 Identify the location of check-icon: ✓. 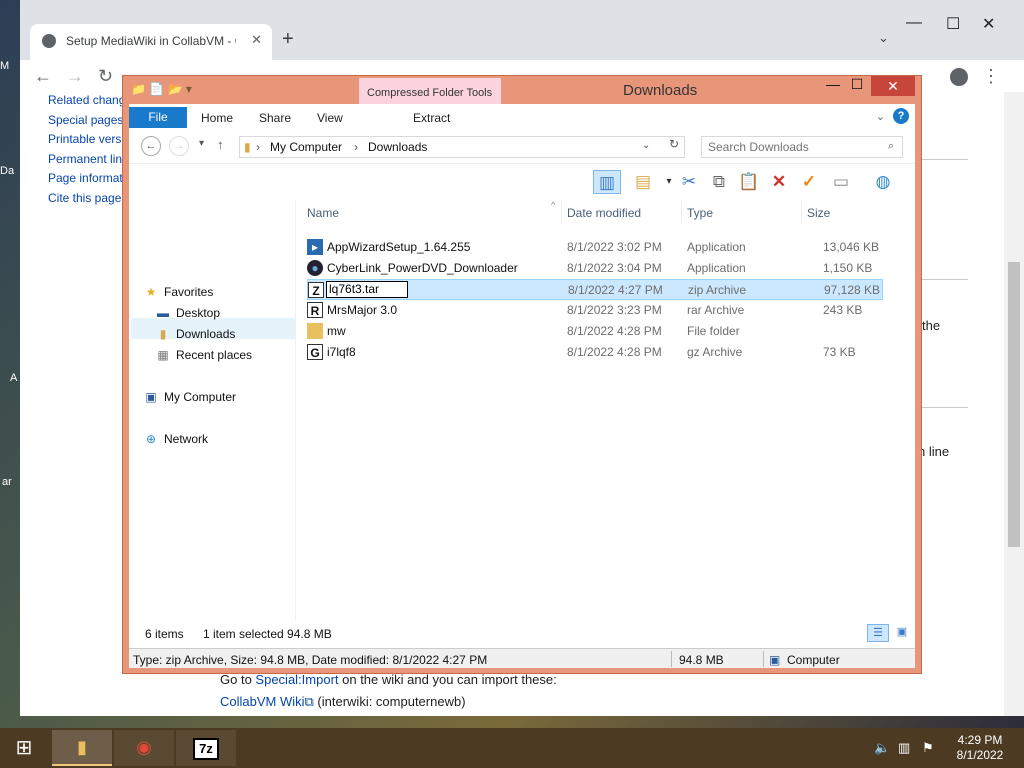
(809, 182).